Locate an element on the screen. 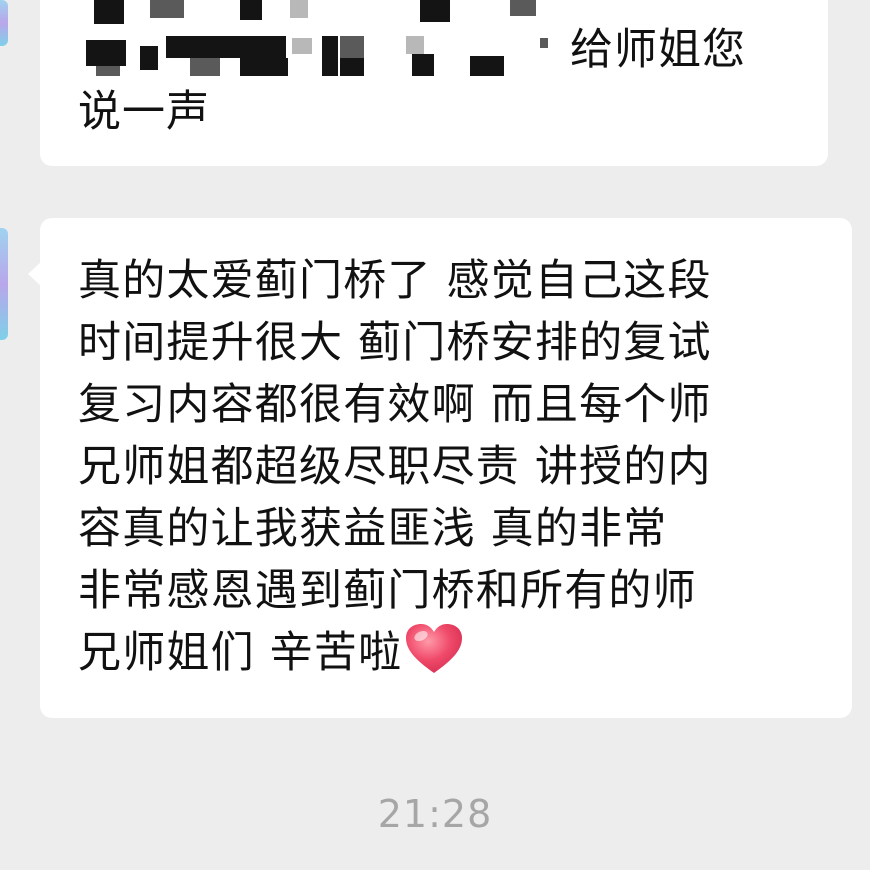 The width and height of the screenshot is (870, 870). message-text-line: 复习内容都很有效啊 而且每个师 is located at coordinates (395, 405).